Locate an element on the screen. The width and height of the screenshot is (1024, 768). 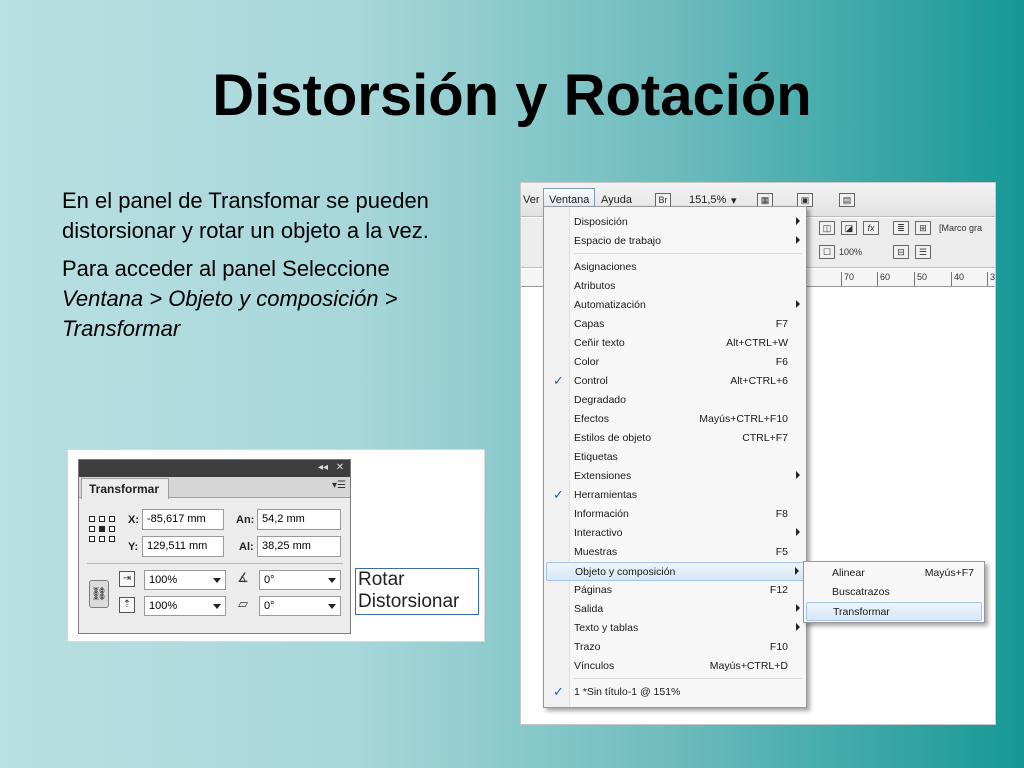
menu-item-etiquetas: Etiquetas is located at coordinates (675, 457).